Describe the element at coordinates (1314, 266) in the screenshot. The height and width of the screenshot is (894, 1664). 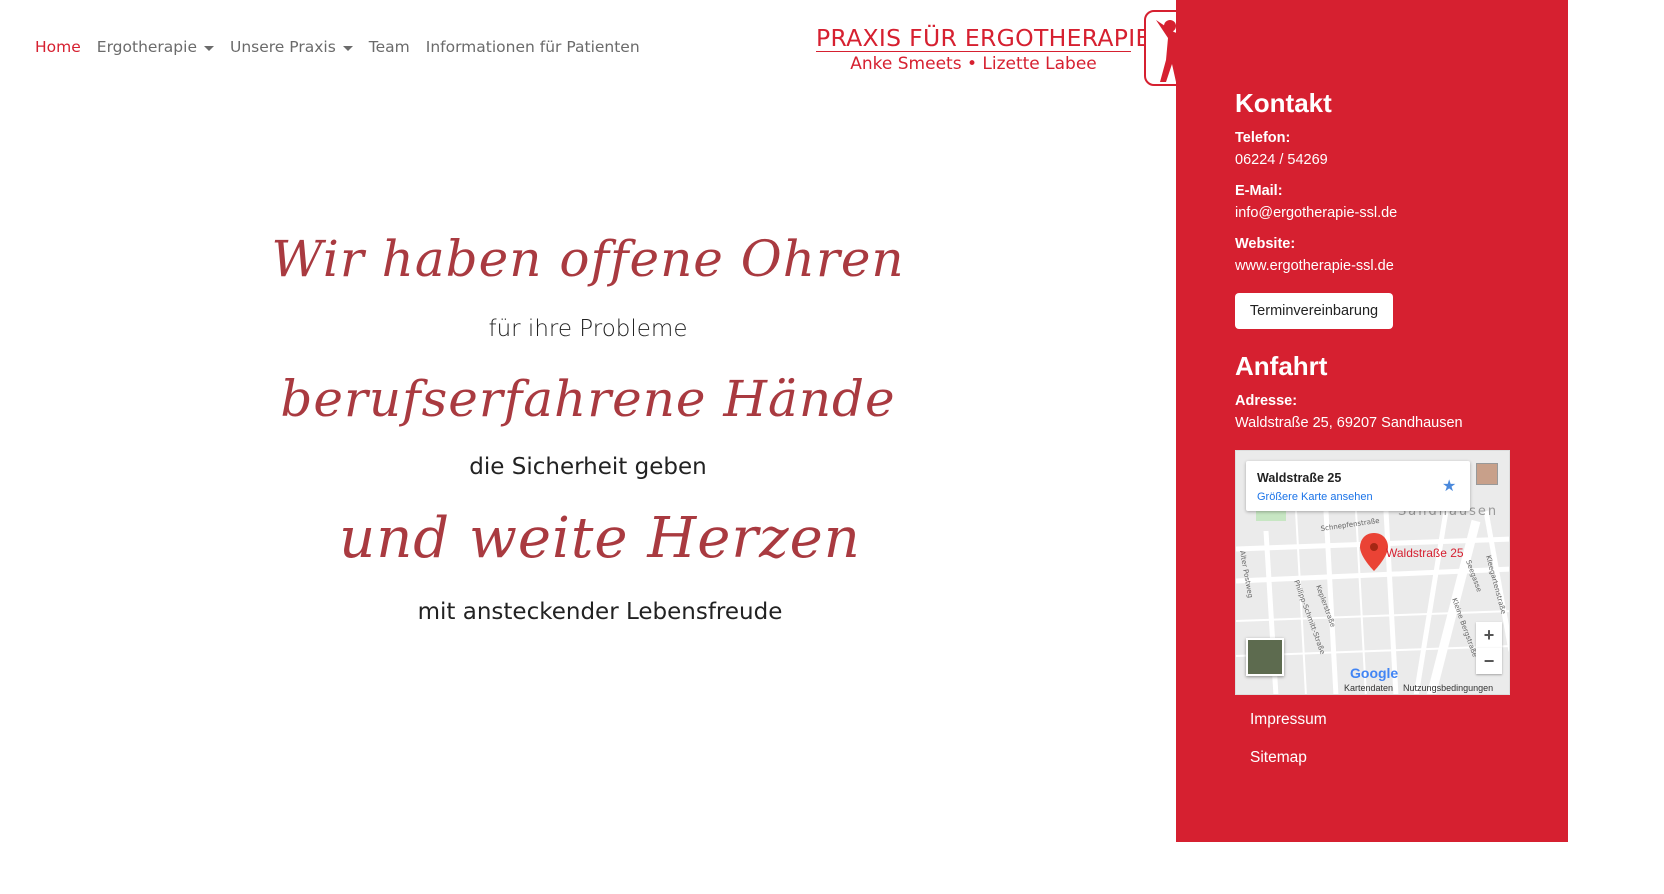
I see `website-link: www.ergotherapie-ssl.de` at that location.